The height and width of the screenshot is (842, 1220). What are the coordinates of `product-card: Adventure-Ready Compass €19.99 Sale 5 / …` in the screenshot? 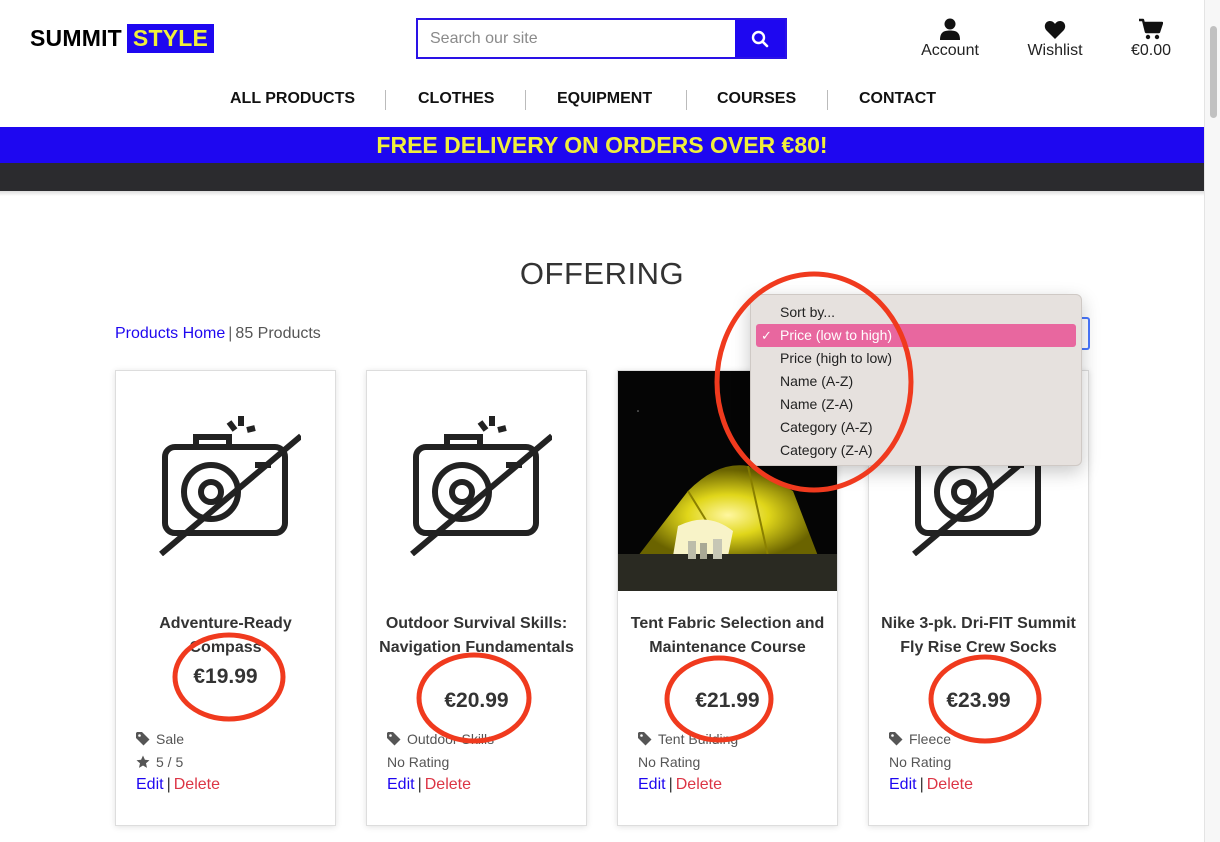 It's located at (225, 598).